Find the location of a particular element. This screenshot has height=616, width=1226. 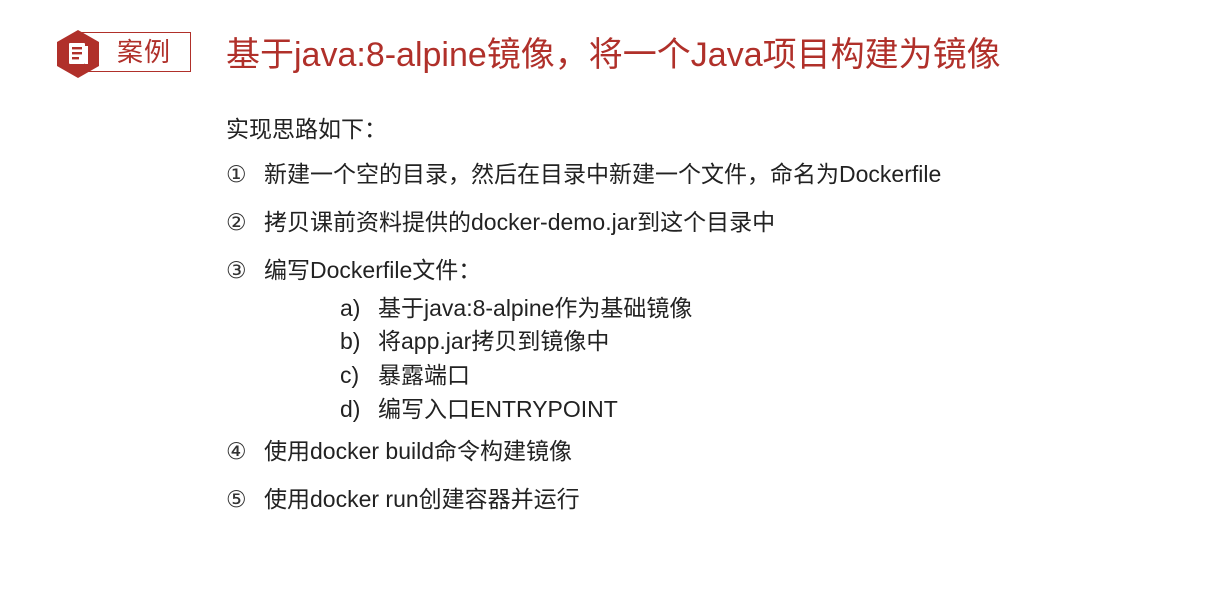

step-item: ① 新建一个空的目录，然后在目录中新建一个文件，命名为Dockerfile is located at coordinates (583, 174).